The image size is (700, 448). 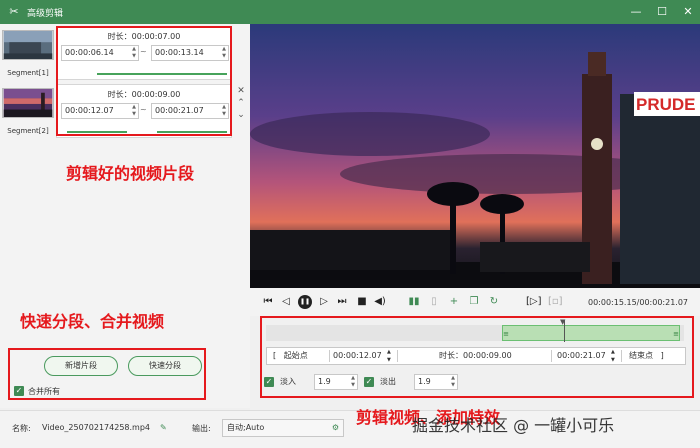 I want to click on svg-text: PRUDE, so click(x=666, y=104).